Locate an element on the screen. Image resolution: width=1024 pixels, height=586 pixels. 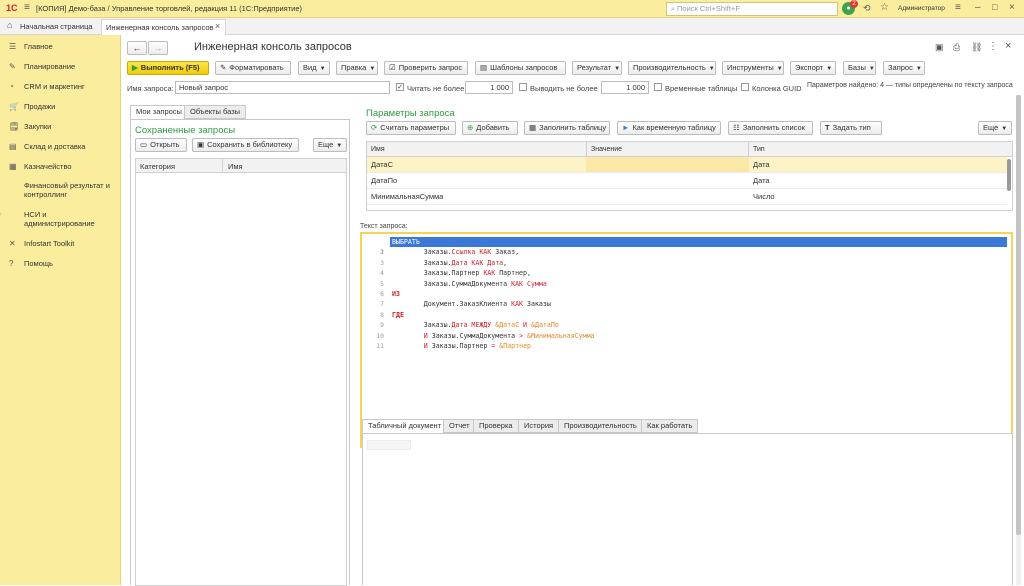
sidebar-item-crm: ◔ CRM и маркетинг is located at coordinates (47, 86).